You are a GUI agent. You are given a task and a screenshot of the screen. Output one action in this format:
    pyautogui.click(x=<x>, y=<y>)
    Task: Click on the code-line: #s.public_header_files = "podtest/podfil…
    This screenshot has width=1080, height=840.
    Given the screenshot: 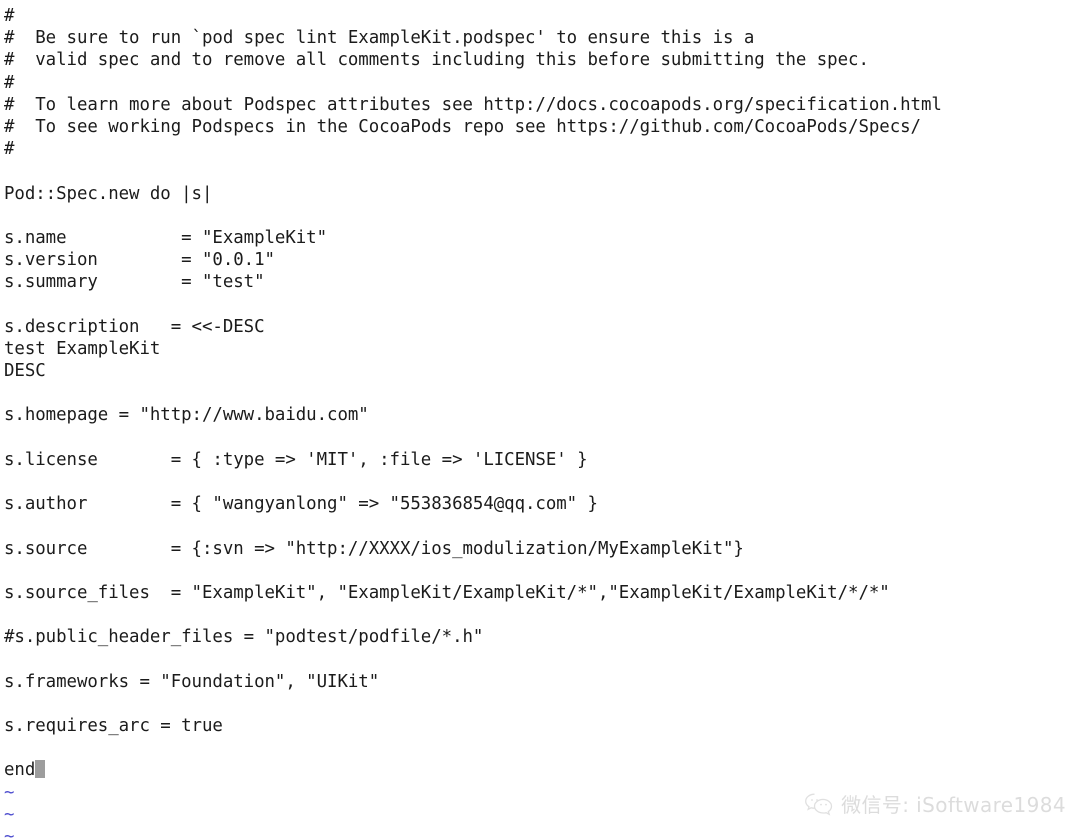 What is the action you would take?
    pyautogui.click(x=542, y=637)
    